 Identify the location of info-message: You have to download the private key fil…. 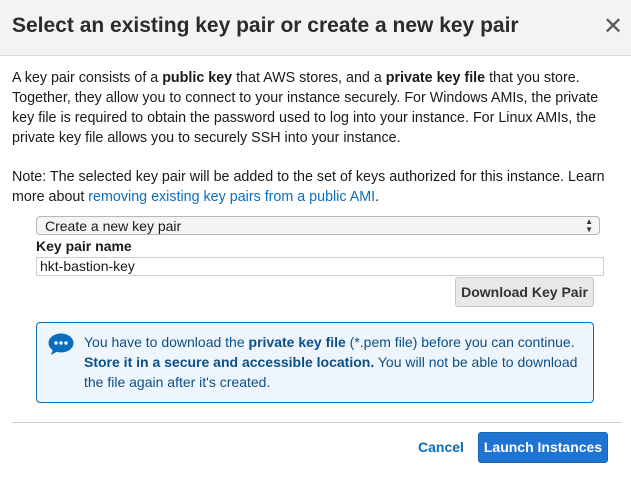
(335, 362).